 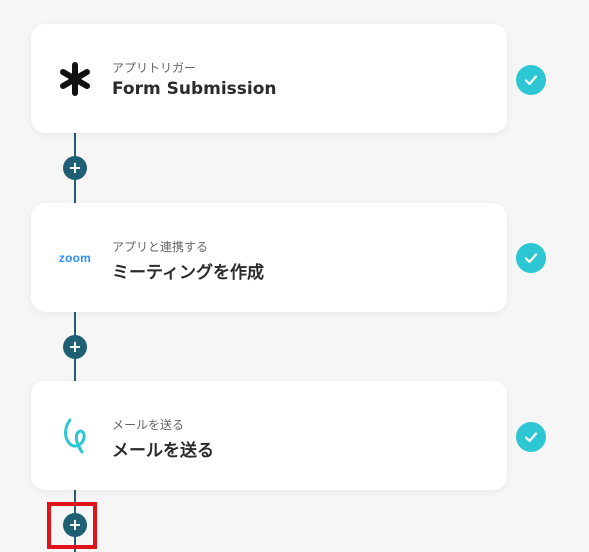 What do you see at coordinates (75, 257) in the screenshot?
I see `zoom-logo: zoom` at bounding box center [75, 257].